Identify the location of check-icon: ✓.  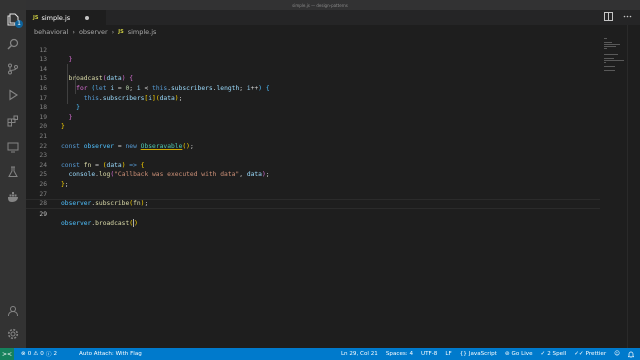
(543, 354).